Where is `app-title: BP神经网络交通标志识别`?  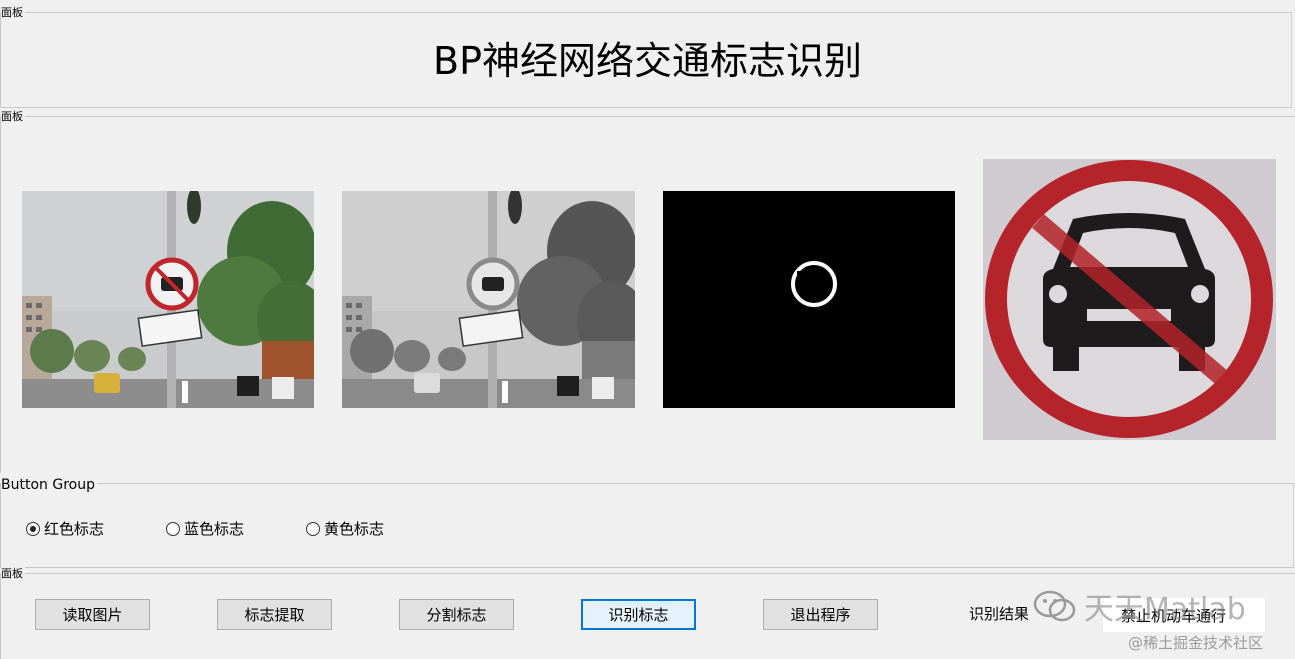 app-title: BP神经网络交通标志识别 is located at coordinates (647, 61).